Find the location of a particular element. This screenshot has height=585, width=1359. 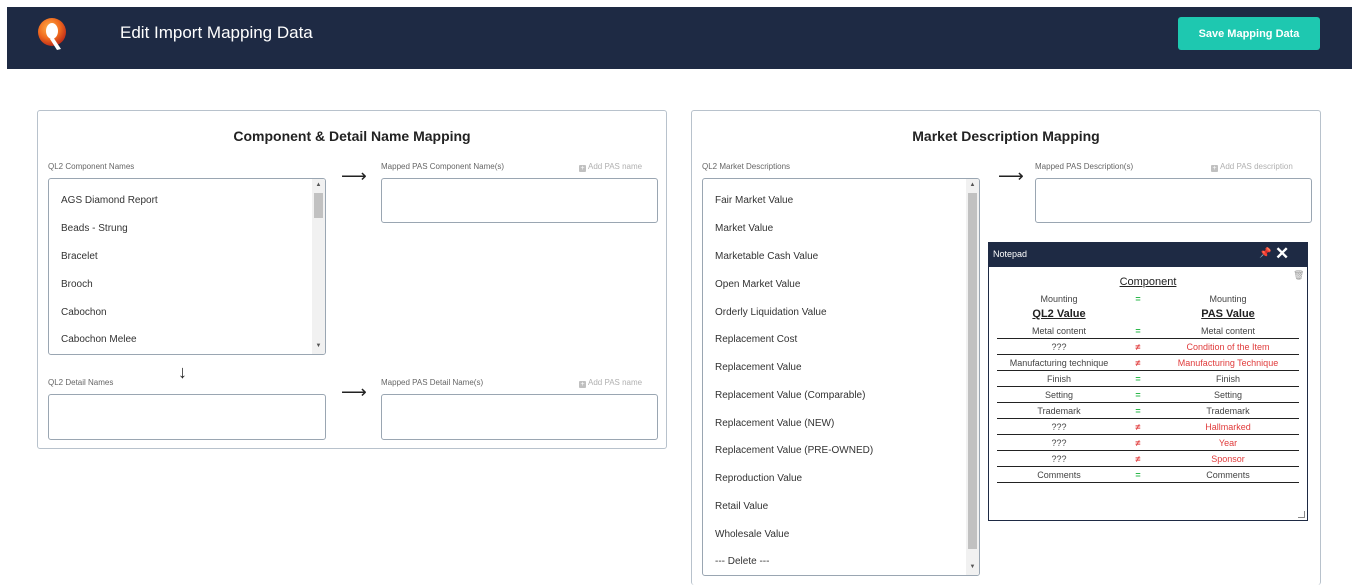

list-item: Replacement Value (Comparable) is located at coordinates (790, 395).